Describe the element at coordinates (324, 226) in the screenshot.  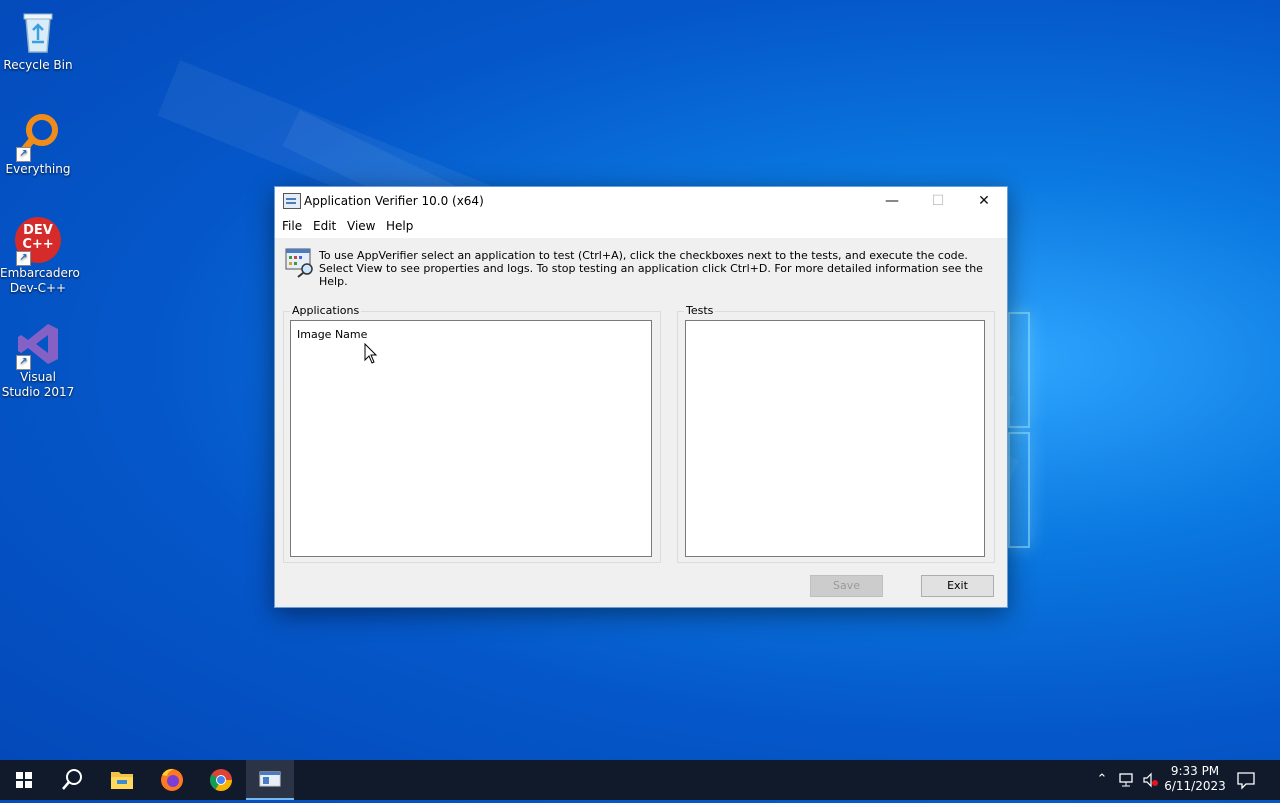
I see `menu-edit: Edit` at that location.